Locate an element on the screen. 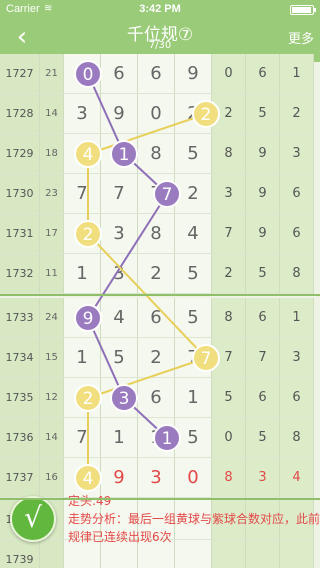 This screenshot has height=568, width=320. issue-number: 1730 is located at coordinates (20, 194).